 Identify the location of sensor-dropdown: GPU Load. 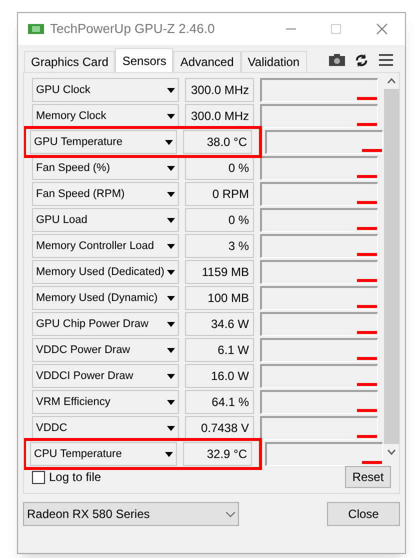
(105, 220).